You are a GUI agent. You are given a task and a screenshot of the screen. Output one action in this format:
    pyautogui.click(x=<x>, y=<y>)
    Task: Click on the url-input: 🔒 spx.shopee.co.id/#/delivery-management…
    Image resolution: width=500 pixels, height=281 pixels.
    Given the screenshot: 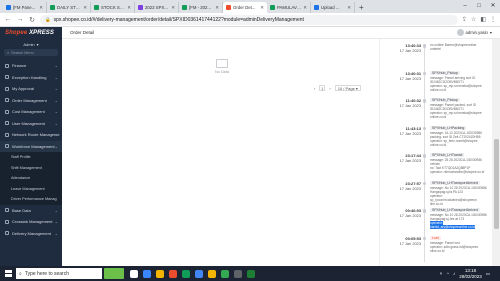 What is the action you would take?
    pyautogui.click(x=249, y=19)
    